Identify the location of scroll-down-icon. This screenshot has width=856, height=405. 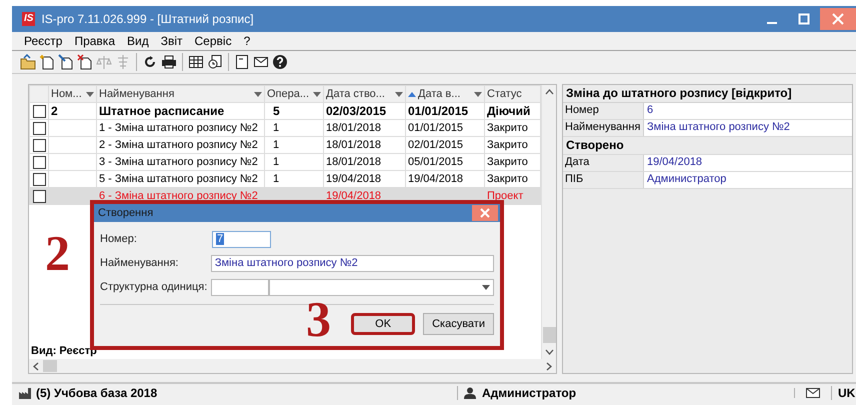
(549, 352).